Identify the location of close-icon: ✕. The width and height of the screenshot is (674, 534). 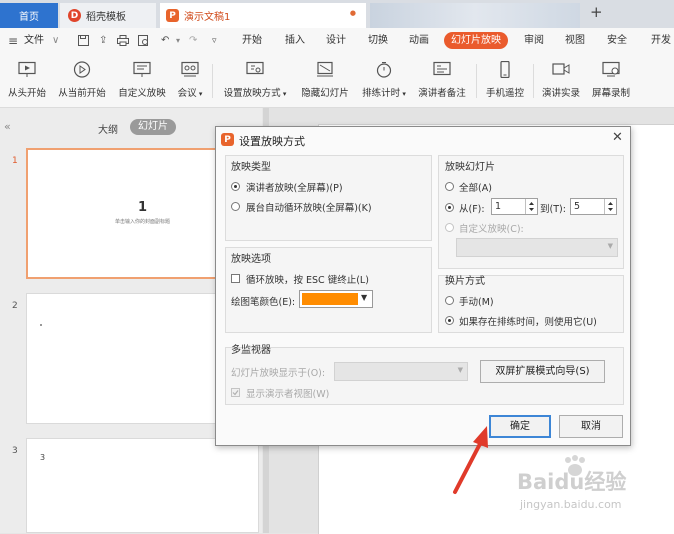
(617, 137).